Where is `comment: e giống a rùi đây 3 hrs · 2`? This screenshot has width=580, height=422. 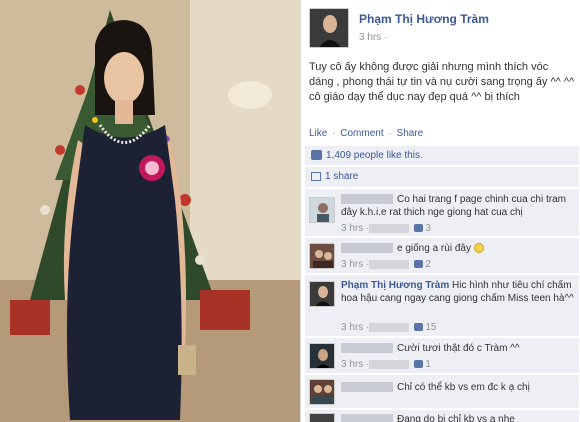 comment: e giống a rùi đây 3 hrs · 2 is located at coordinates (442, 255).